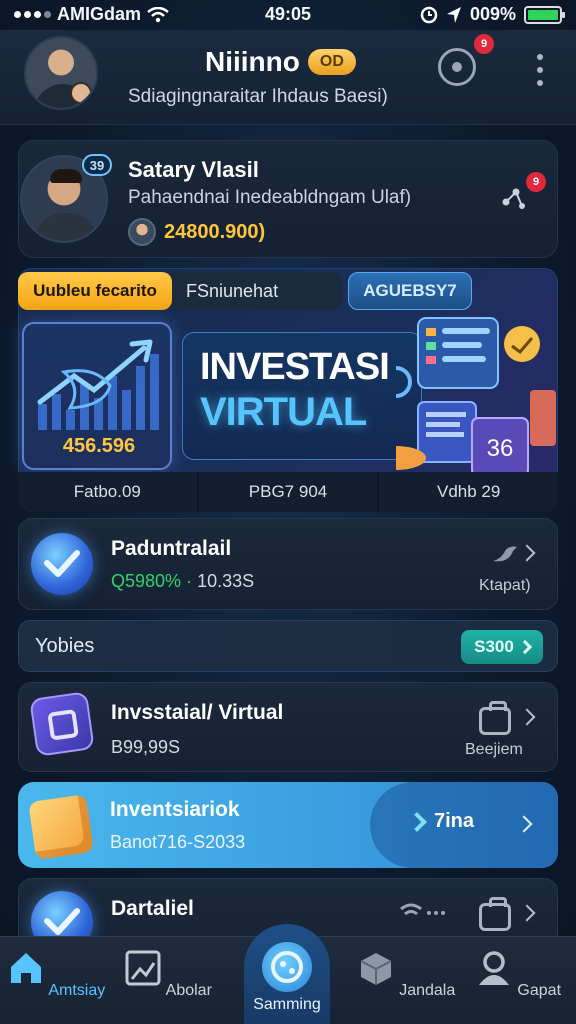 The image size is (576, 1024). I want to click on status-bar: AMIGdam 49:05 009%, so click(288, 15).